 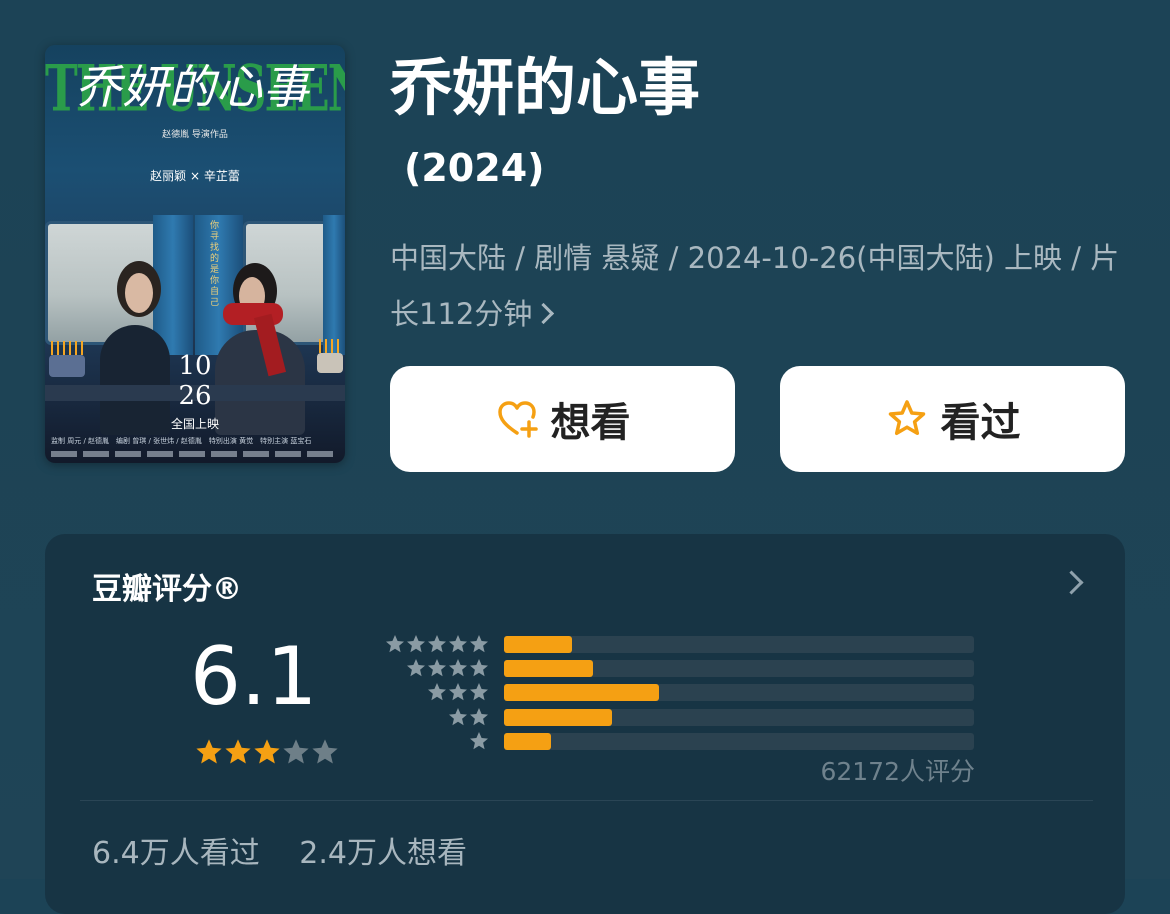 I want to click on movie-title: 乔妍的心事, so click(x=545, y=87).